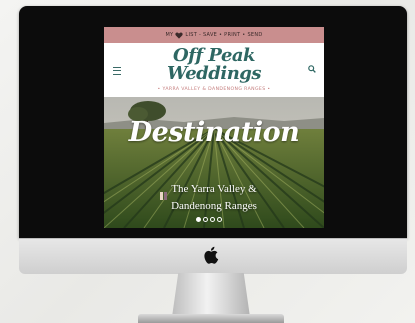 The image size is (415, 323). I want to click on imac-stand-base, so click(211, 318).